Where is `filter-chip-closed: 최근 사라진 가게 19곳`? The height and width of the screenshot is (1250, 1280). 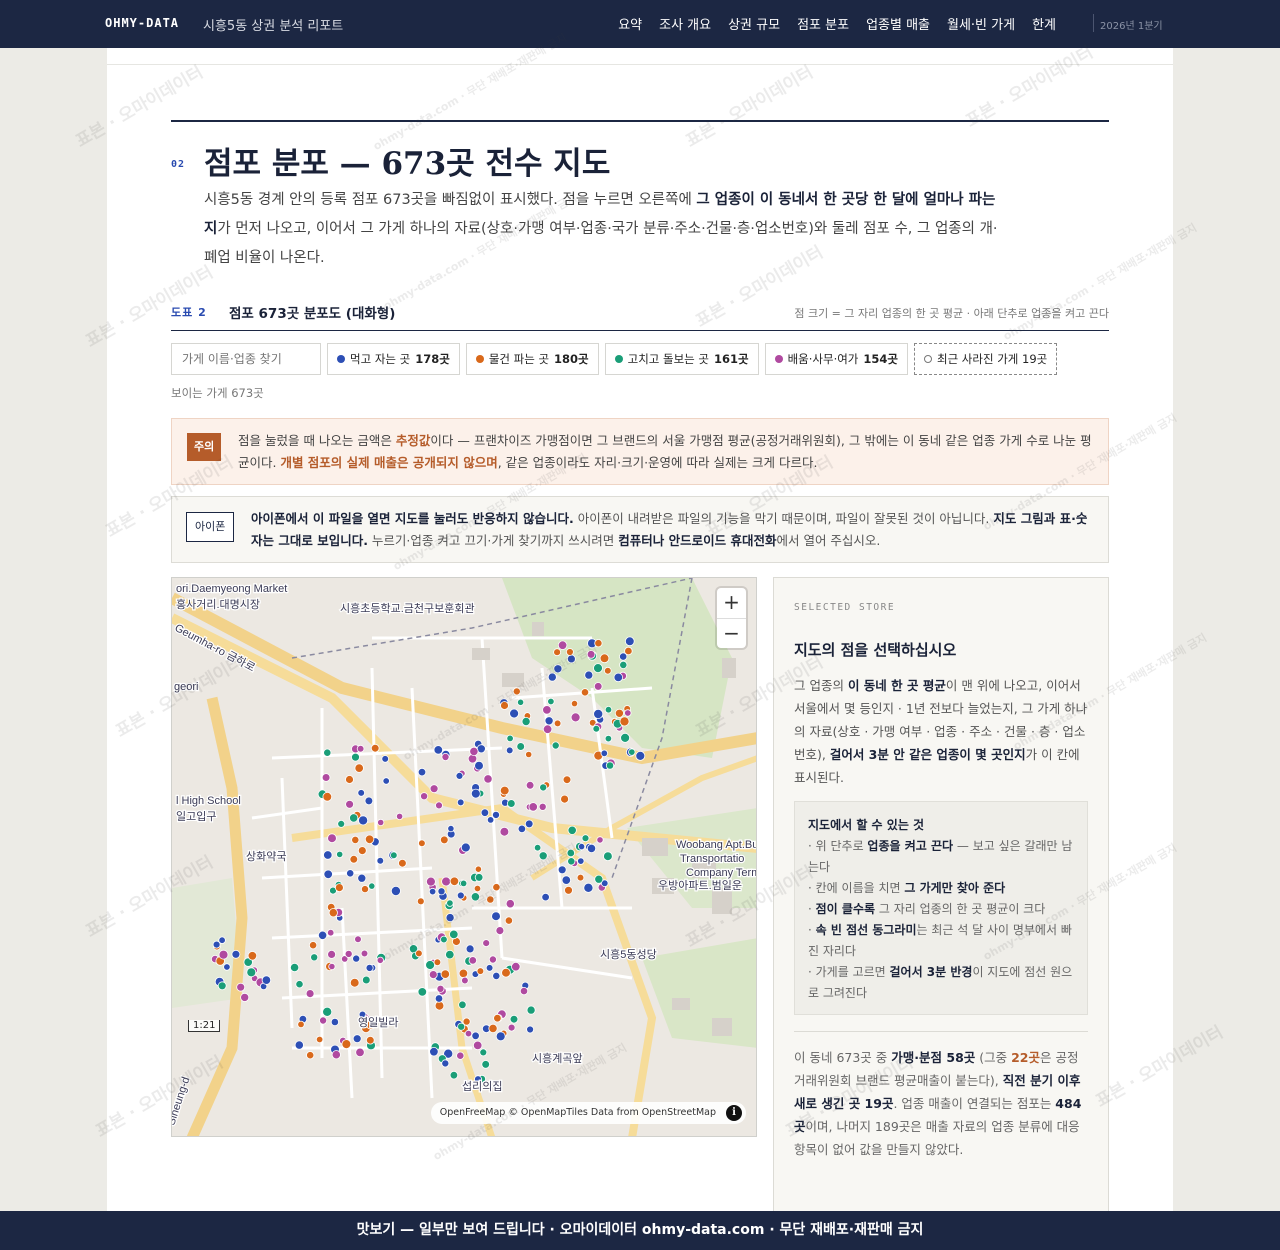 filter-chip-closed: 최근 사라진 가게 19곳 is located at coordinates (985, 359).